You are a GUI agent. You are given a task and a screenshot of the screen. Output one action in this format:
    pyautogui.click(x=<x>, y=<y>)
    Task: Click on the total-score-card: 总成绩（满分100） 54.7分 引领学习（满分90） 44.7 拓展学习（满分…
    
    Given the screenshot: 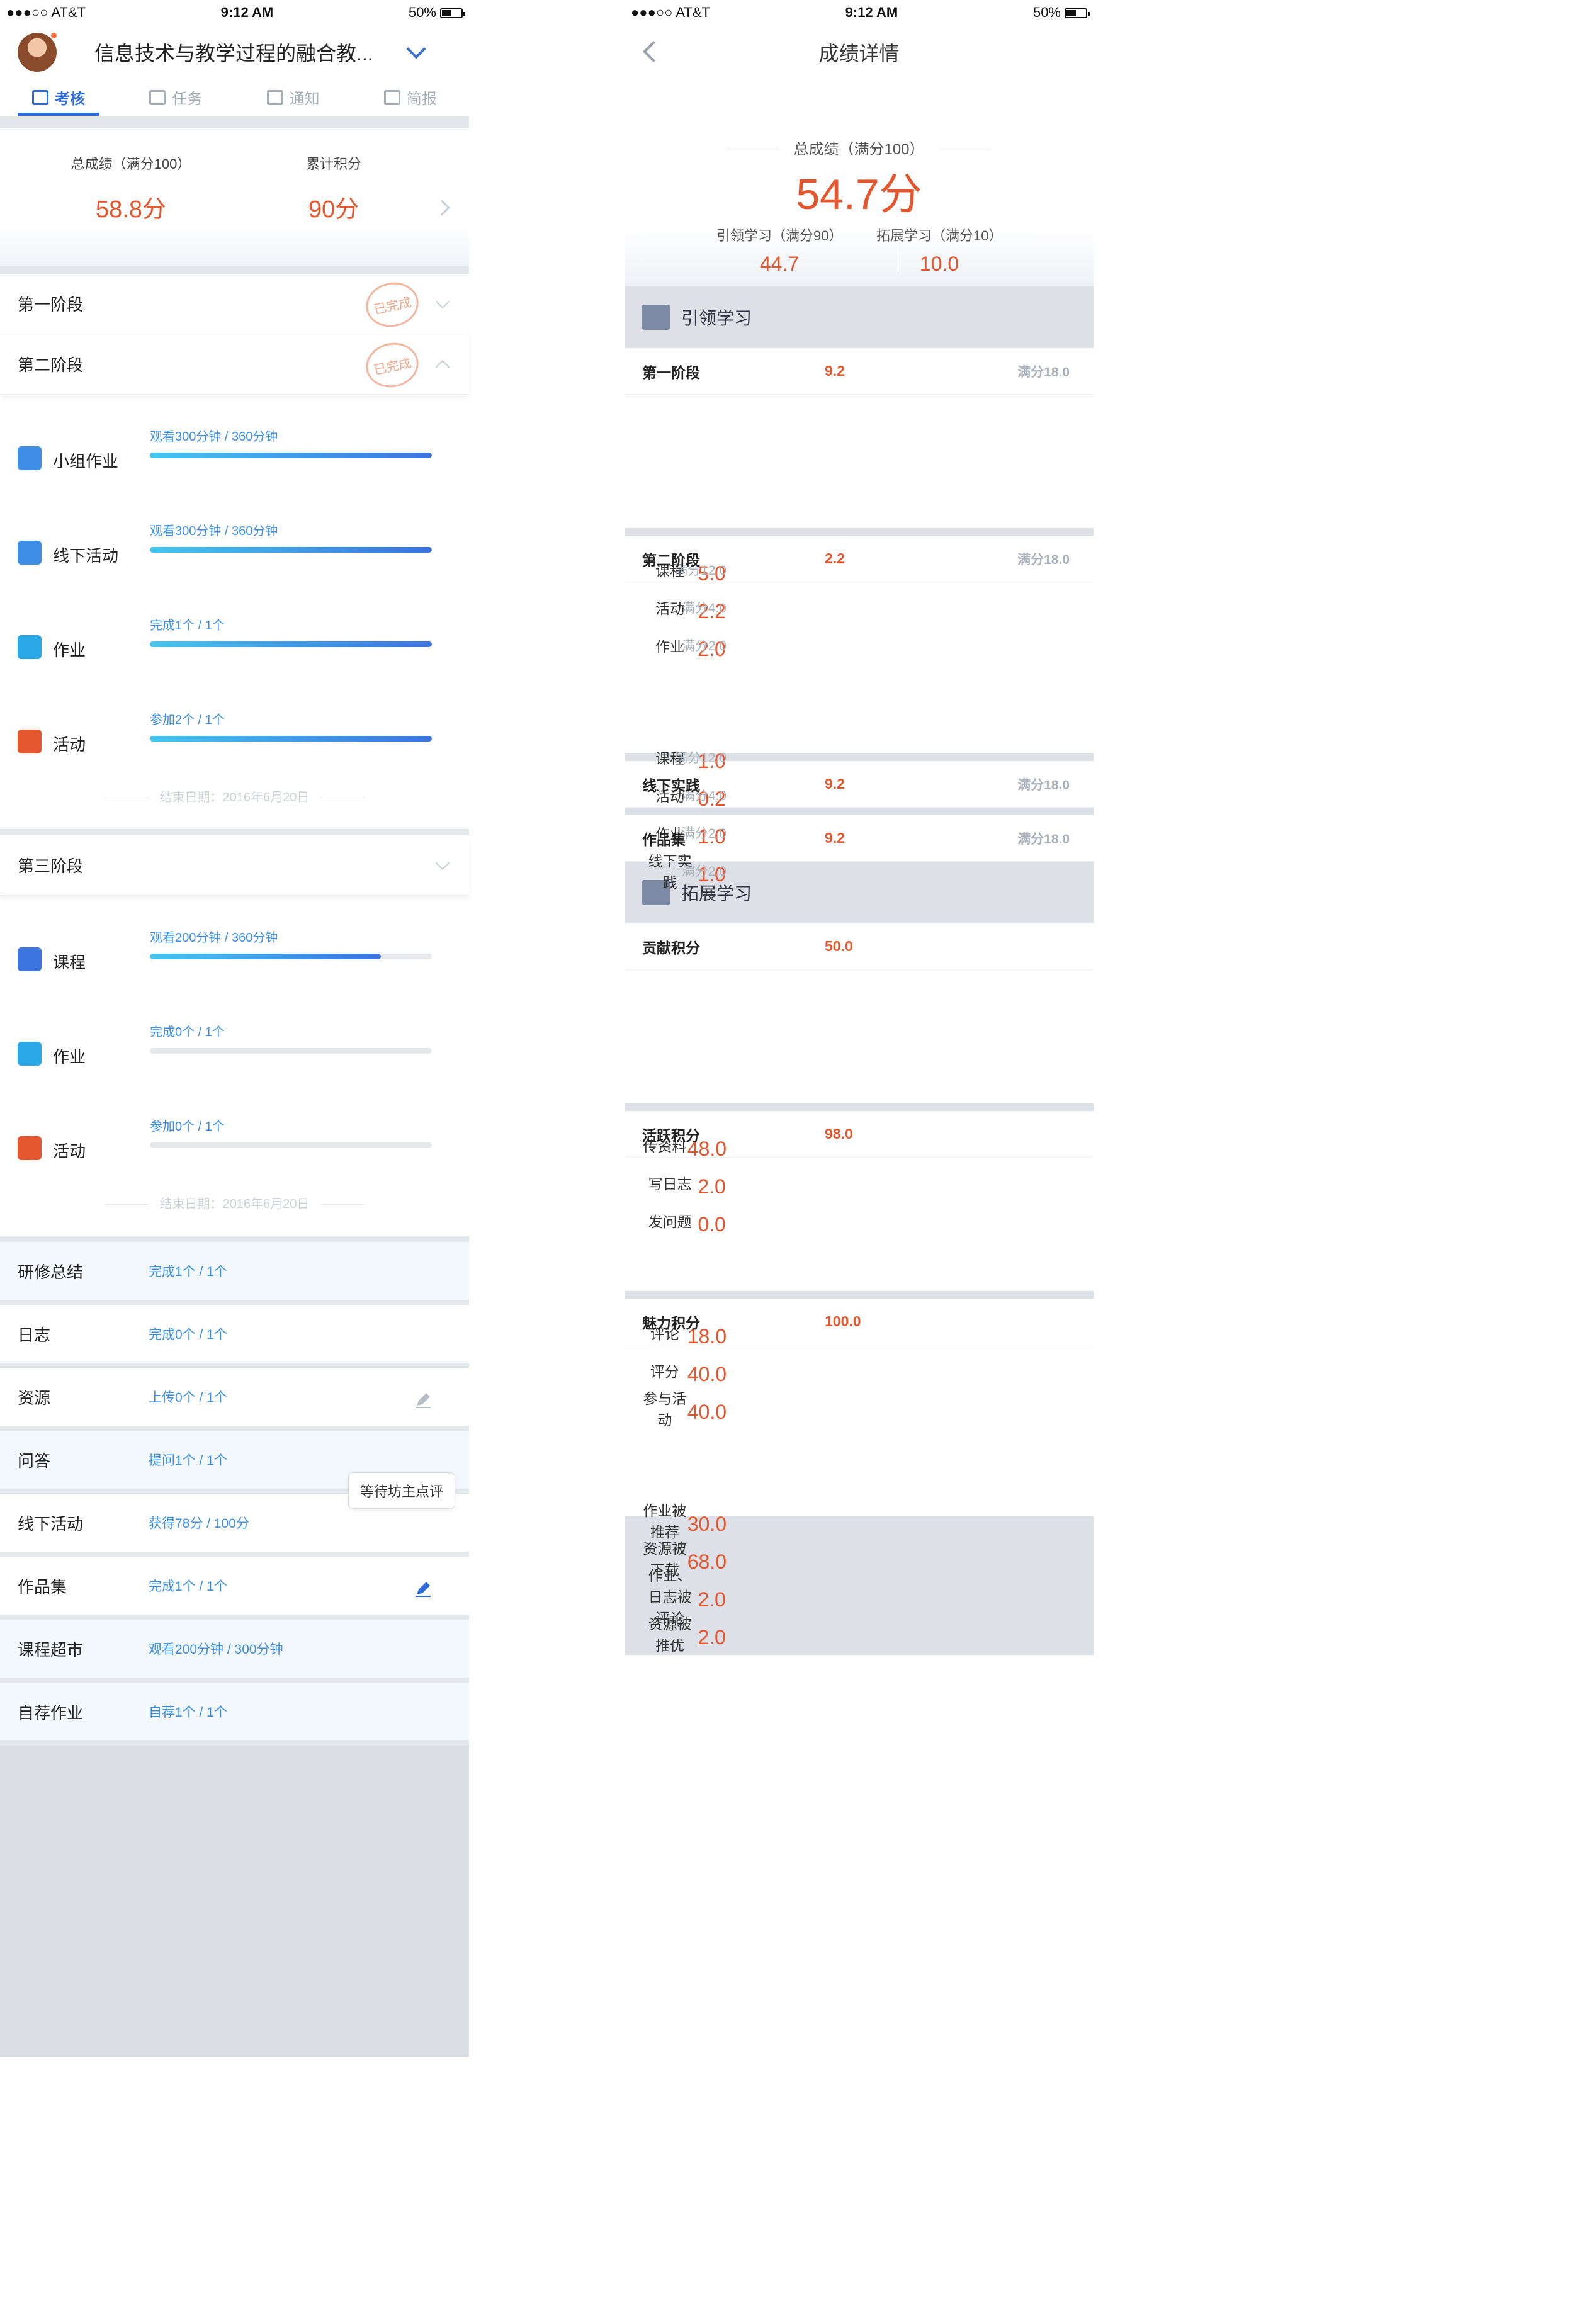 What is the action you would take?
    pyautogui.click(x=859, y=182)
    